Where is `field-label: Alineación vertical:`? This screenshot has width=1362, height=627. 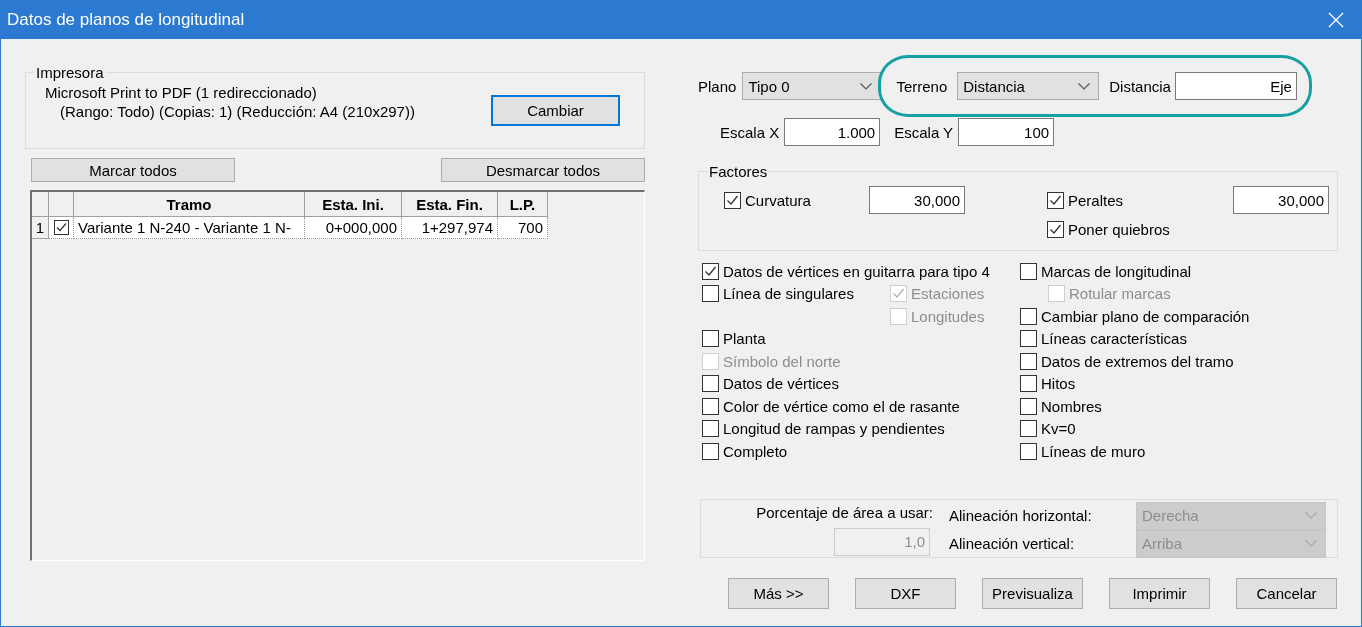
field-label: Alineación vertical: is located at coordinates (1012, 543).